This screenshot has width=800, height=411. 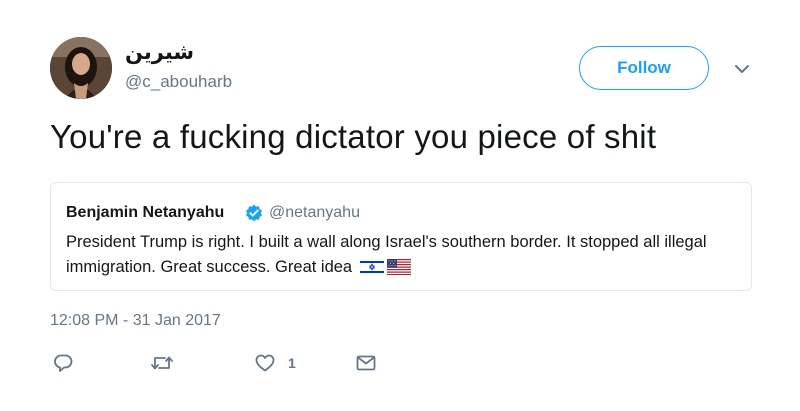 I want to click on chevron-down-icon, so click(x=742, y=68).